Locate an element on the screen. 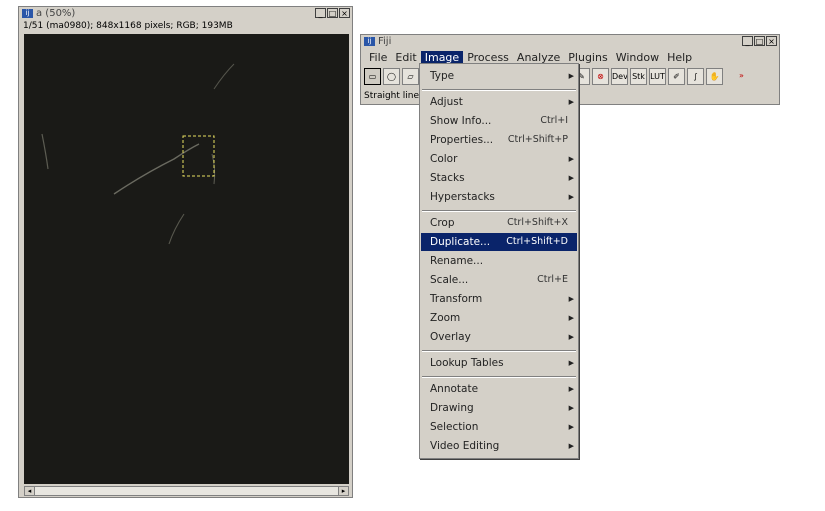  menu-window: Window is located at coordinates (637, 58).